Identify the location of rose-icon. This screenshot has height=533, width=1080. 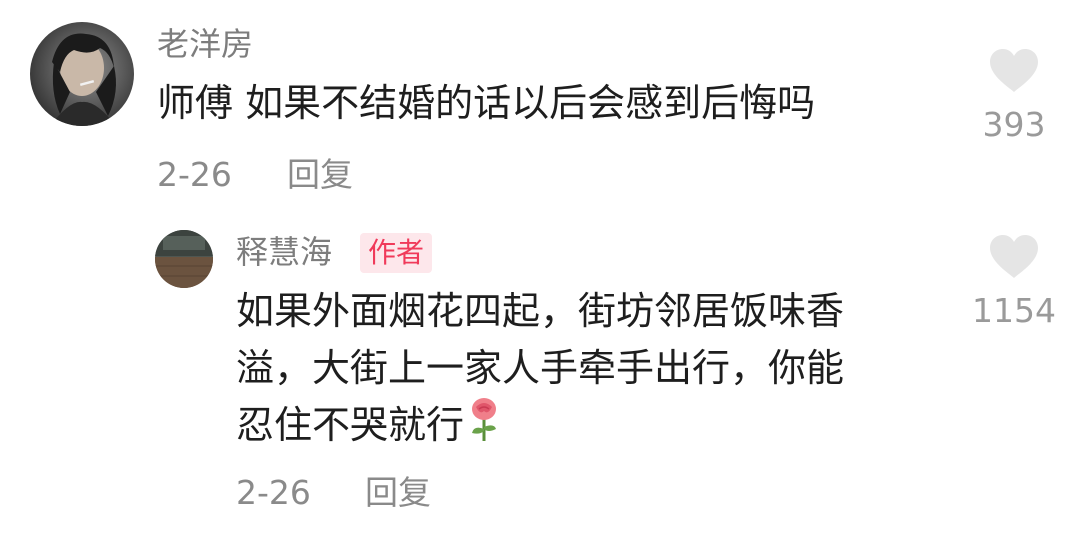
(484, 427).